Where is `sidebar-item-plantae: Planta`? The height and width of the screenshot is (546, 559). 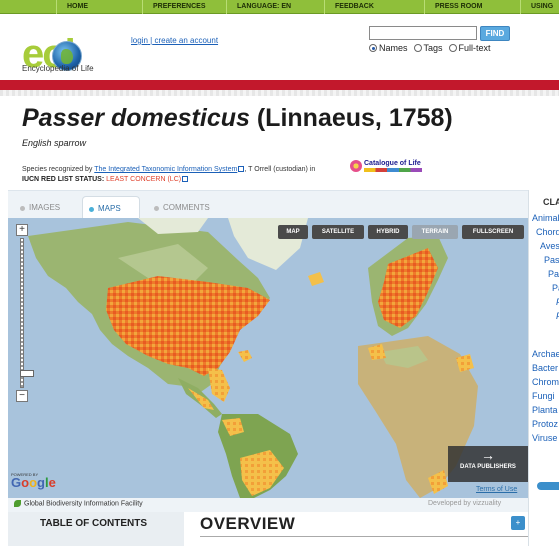 sidebar-item-plantae: Planta is located at coordinates (545, 410).